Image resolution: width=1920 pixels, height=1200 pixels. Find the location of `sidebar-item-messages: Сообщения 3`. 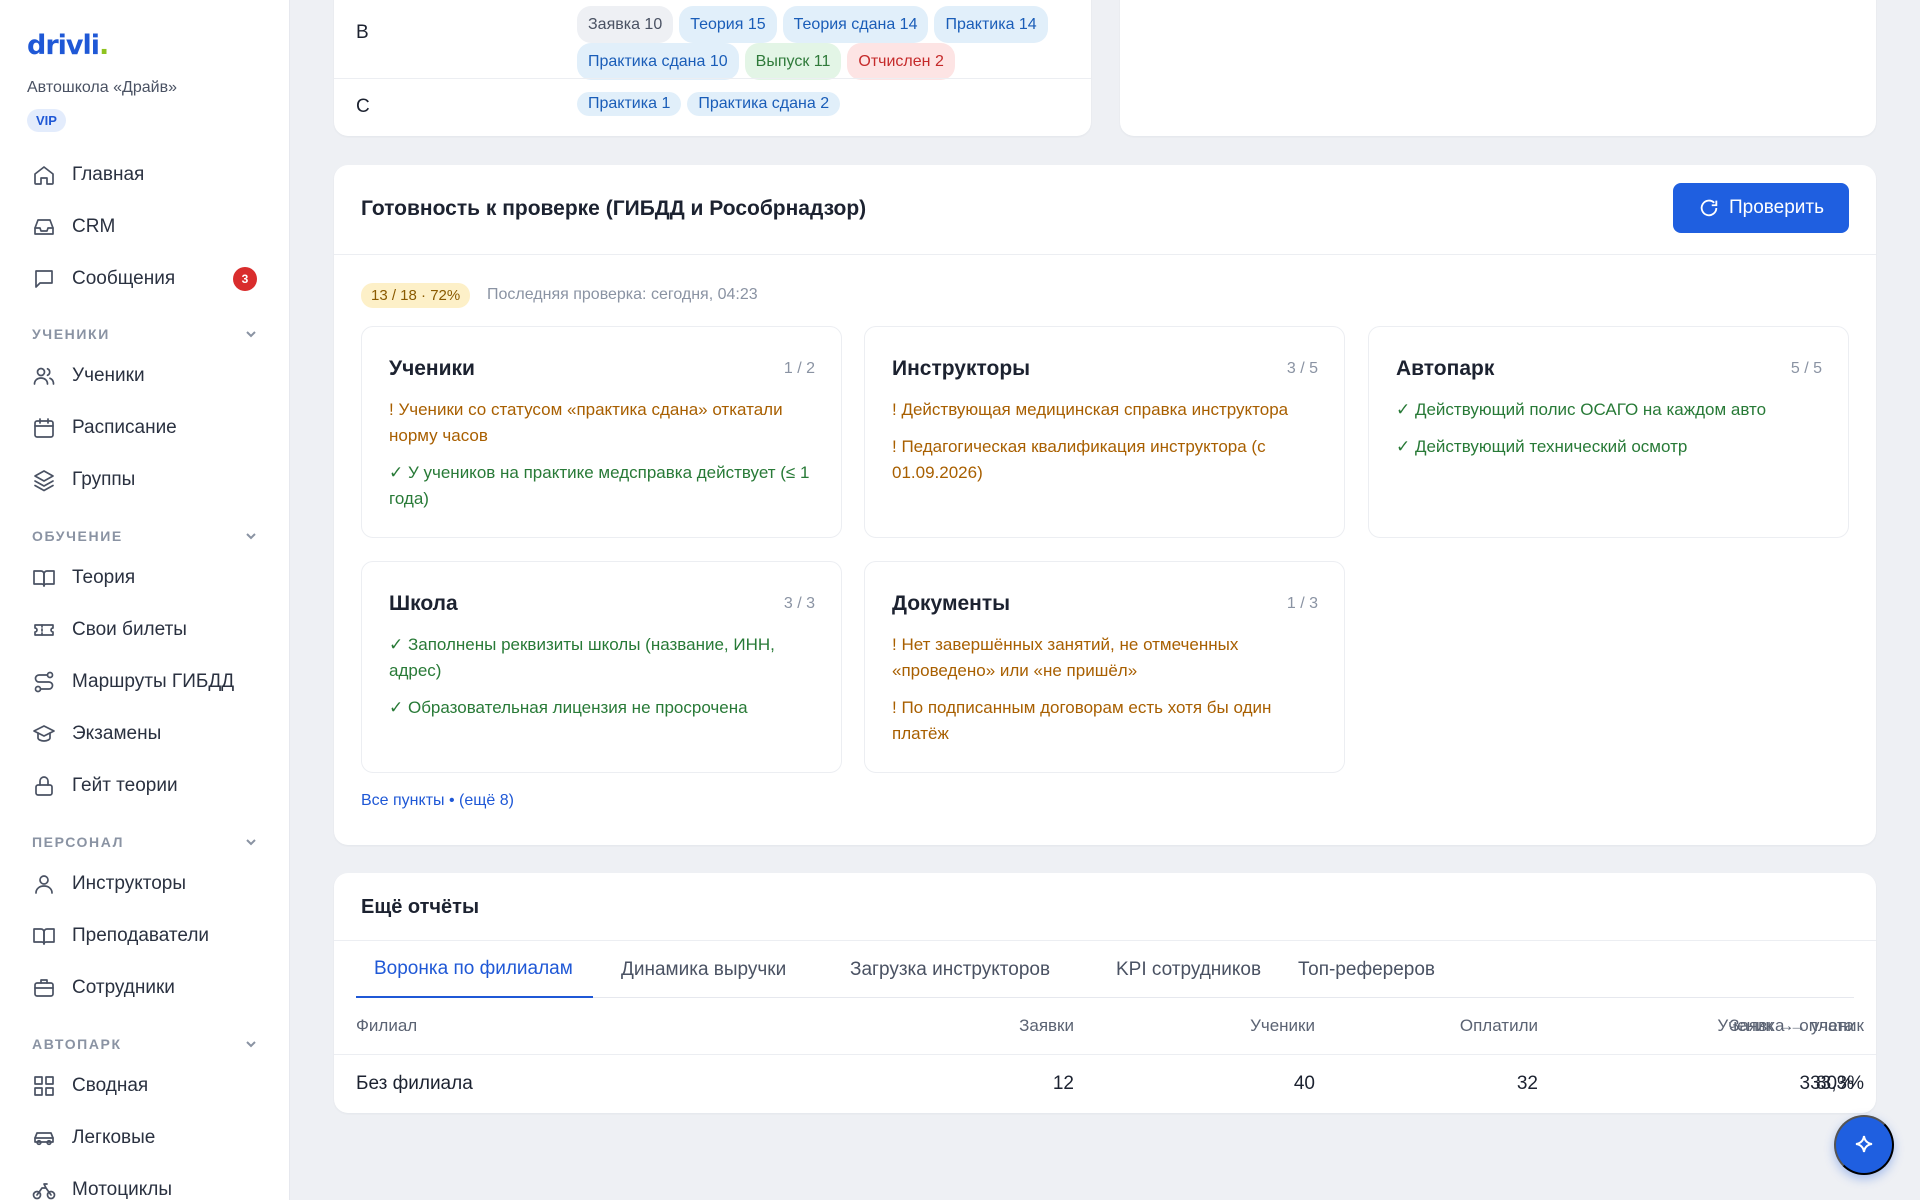

sidebar-item-messages: Сообщения 3 is located at coordinates (145, 279).